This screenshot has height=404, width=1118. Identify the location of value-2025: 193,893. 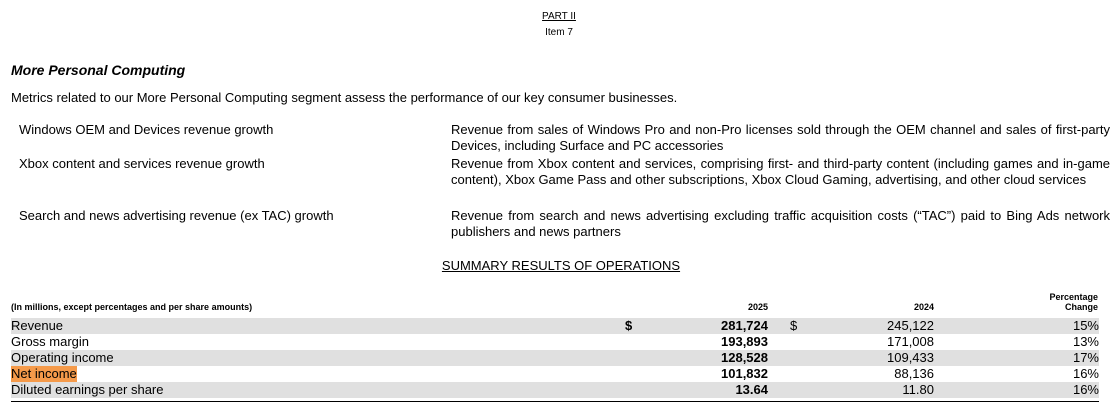
(744, 341).